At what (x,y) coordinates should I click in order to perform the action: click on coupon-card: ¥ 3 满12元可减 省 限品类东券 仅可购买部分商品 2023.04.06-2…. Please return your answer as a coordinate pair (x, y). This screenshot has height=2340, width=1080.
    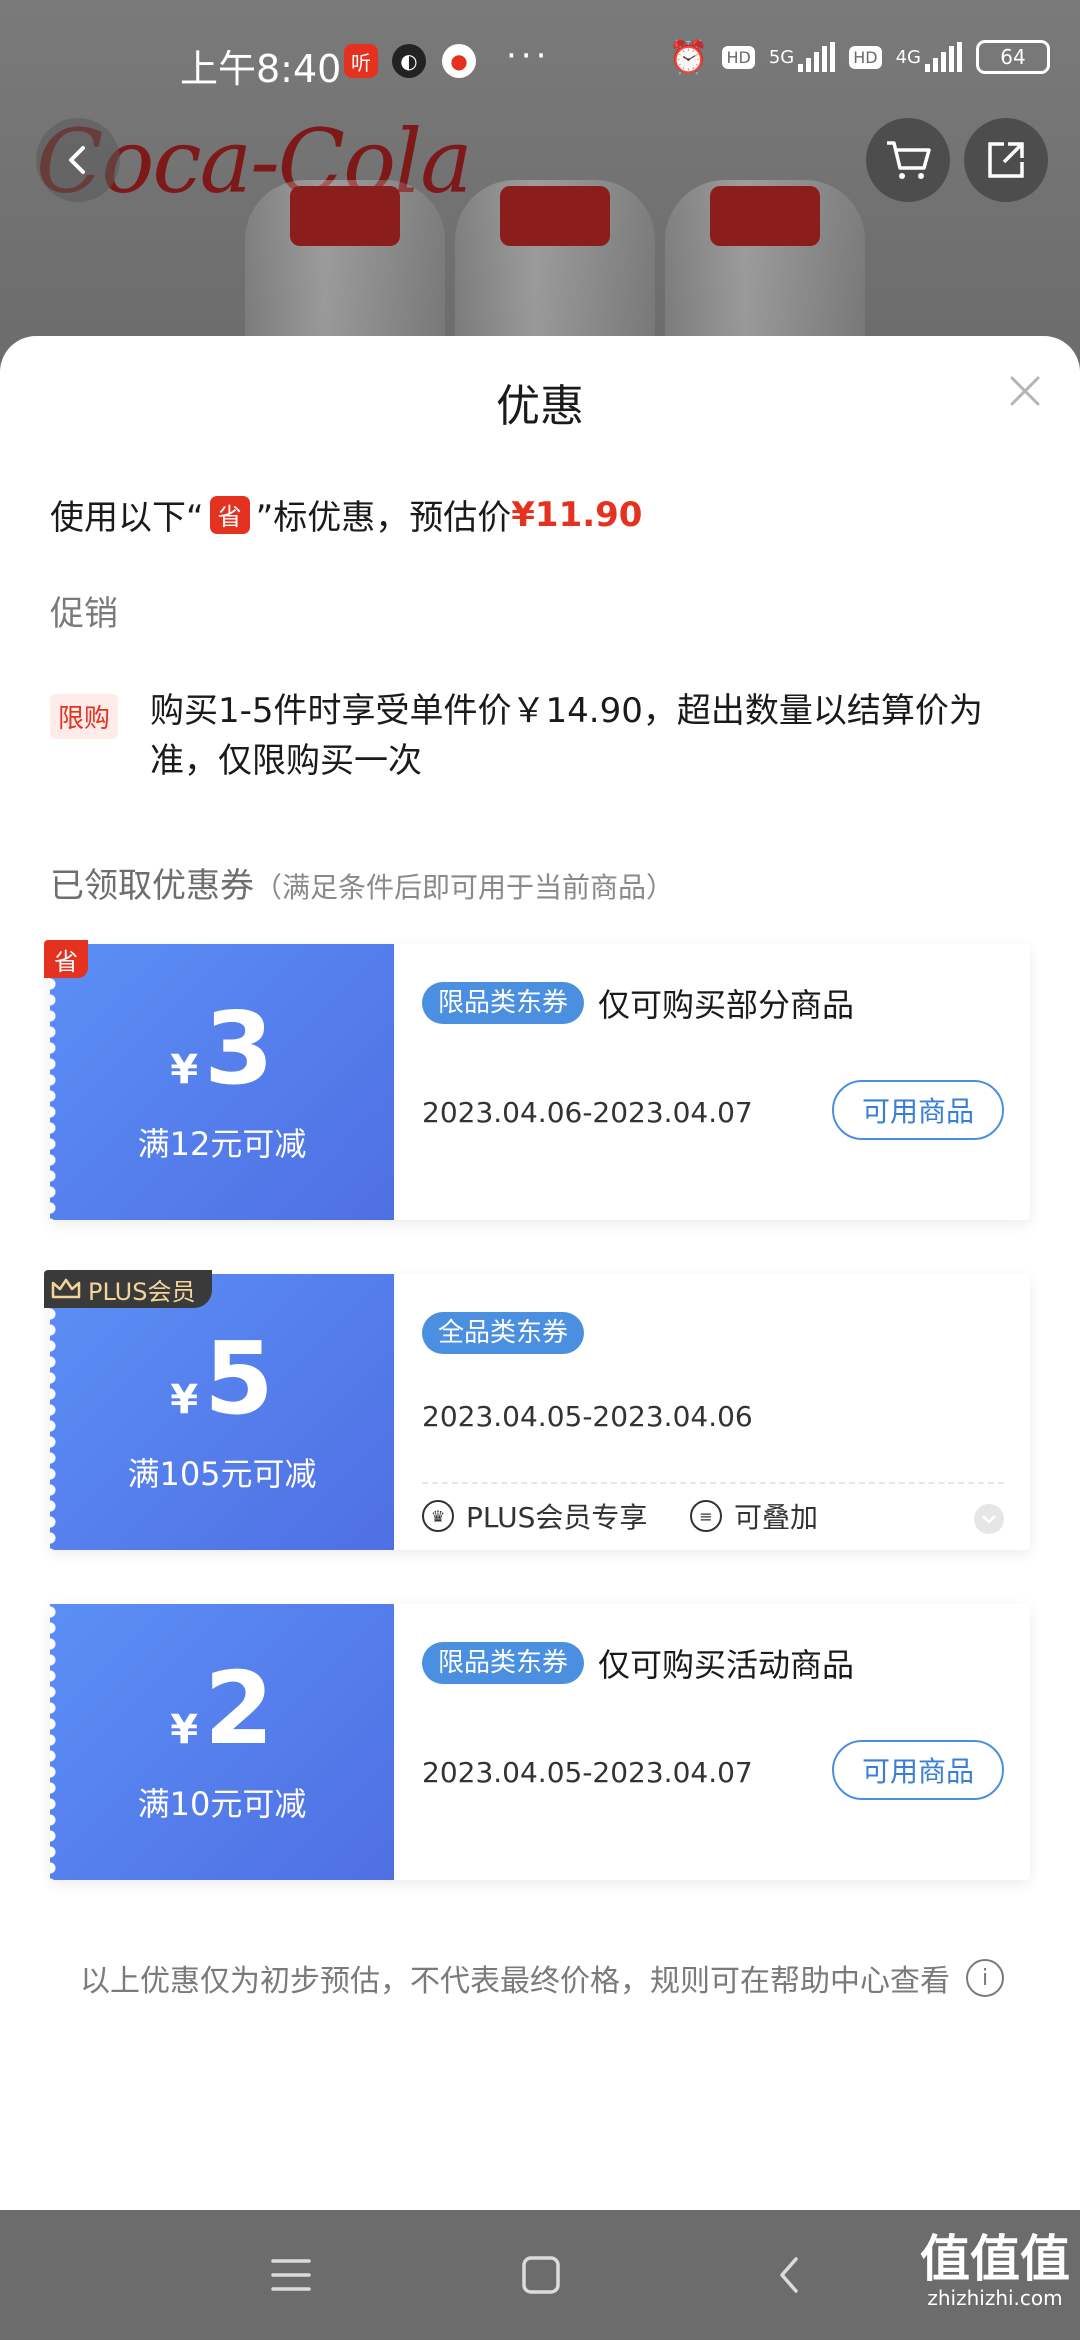
    Looking at the image, I should click on (537, 1080).